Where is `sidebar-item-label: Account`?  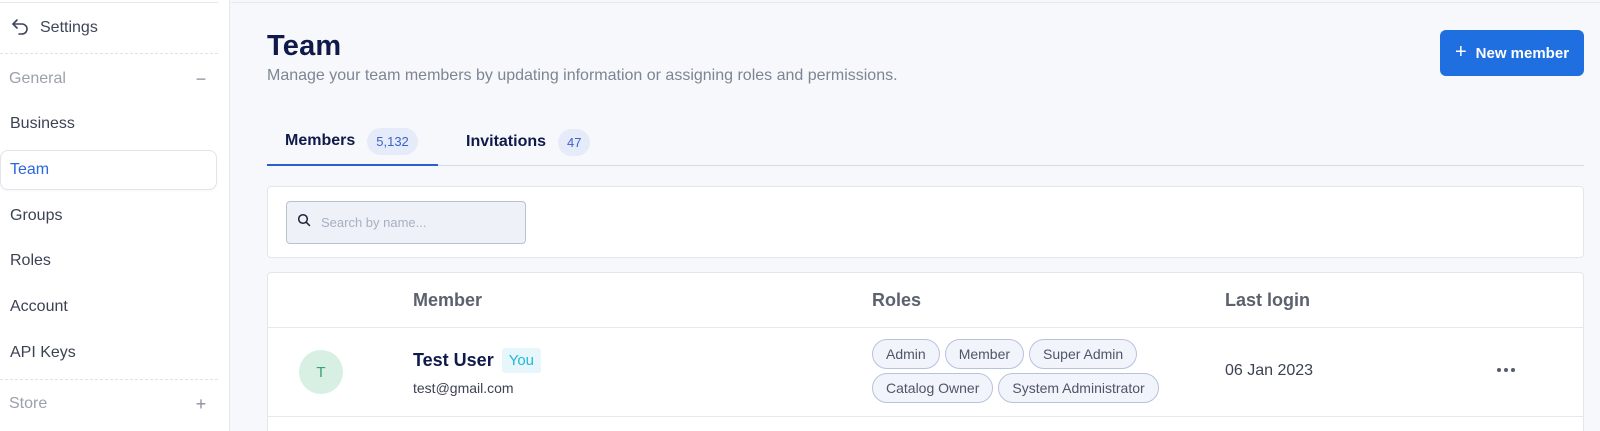
sidebar-item-label: Account is located at coordinates (39, 306).